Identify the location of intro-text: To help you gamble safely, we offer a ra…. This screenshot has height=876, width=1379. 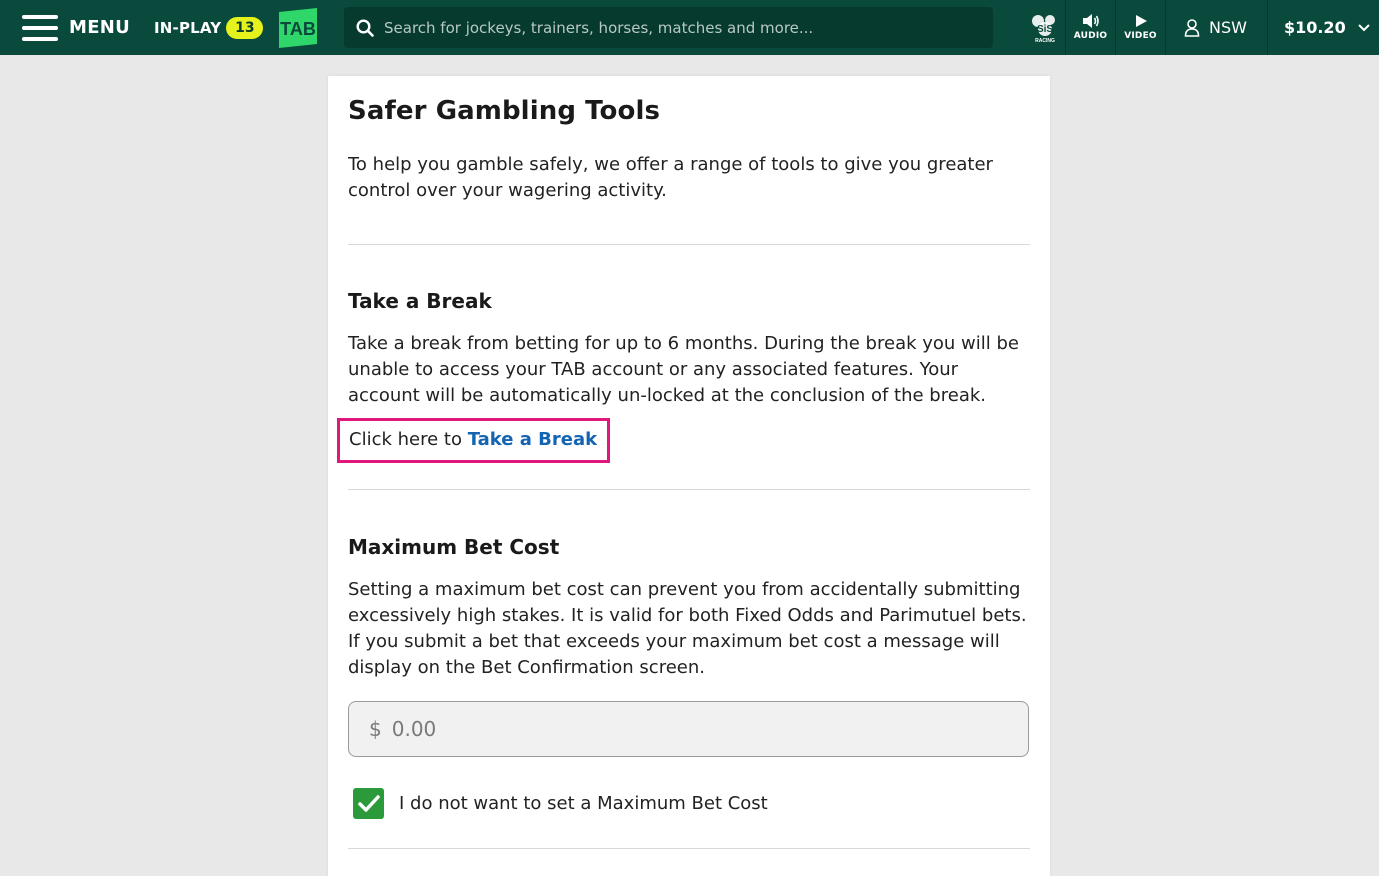
(670, 177).